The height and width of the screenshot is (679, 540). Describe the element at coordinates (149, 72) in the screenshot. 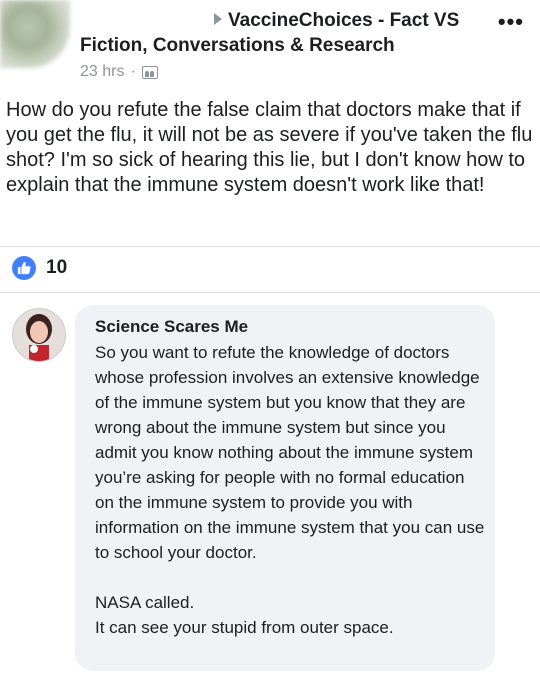

I see `group-icon` at that location.